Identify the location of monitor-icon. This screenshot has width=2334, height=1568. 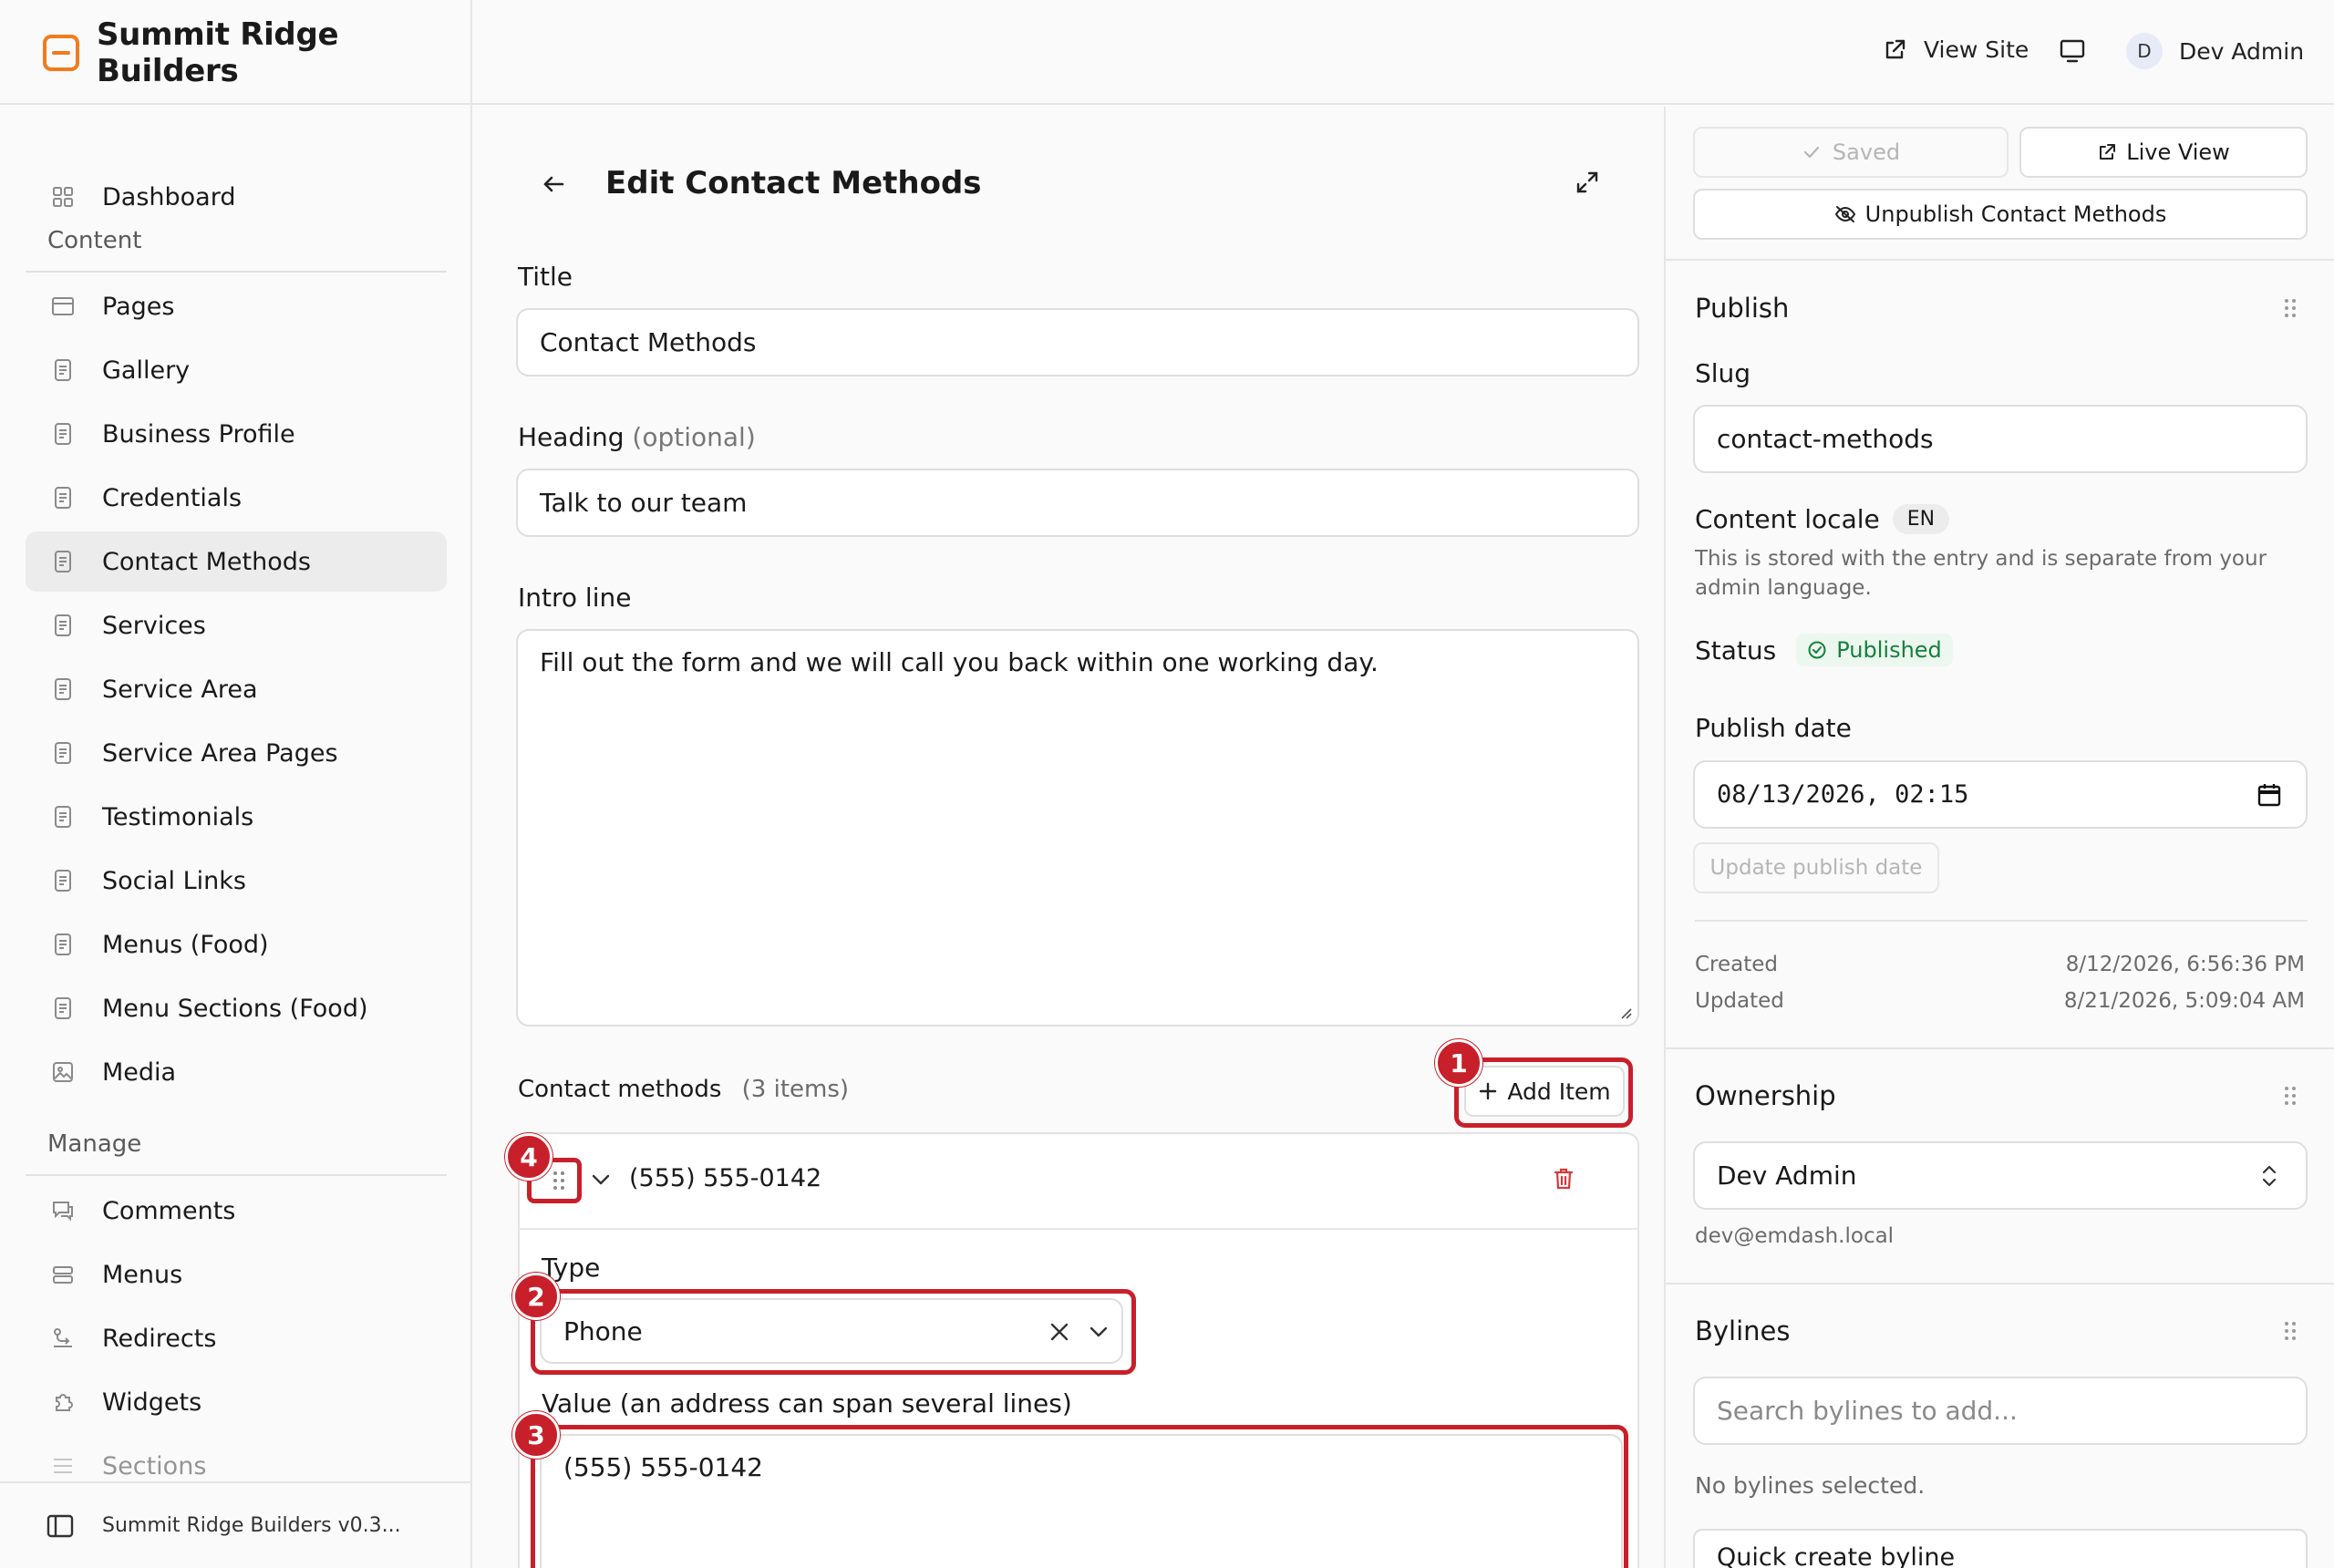
(2072, 51).